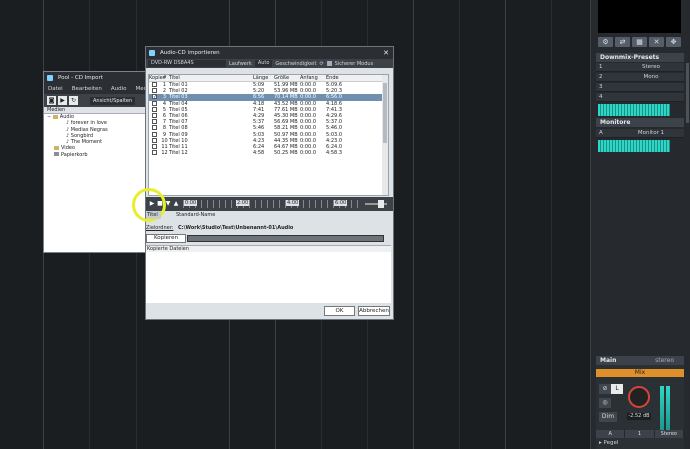 This screenshot has width=690, height=449. I want to click on copy-button: Kopieren, so click(166, 238).